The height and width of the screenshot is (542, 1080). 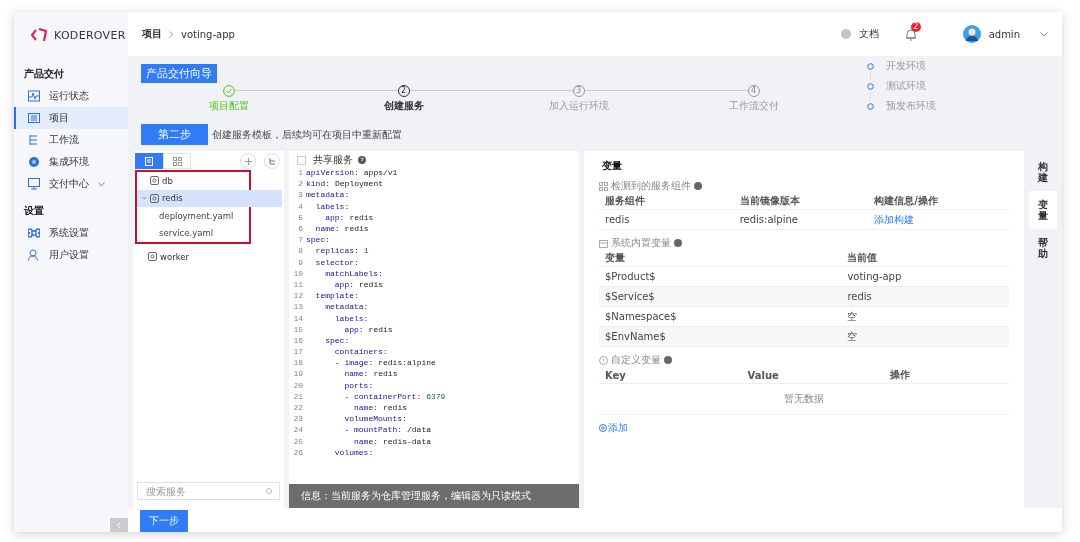 What do you see at coordinates (174, 134) in the screenshot?
I see `step-badge: 第二步` at bounding box center [174, 134].